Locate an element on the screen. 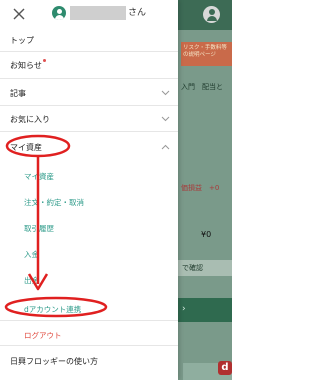  risk-info-banner: リスク・手数料等 の説明ページ is located at coordinates (206, 54).